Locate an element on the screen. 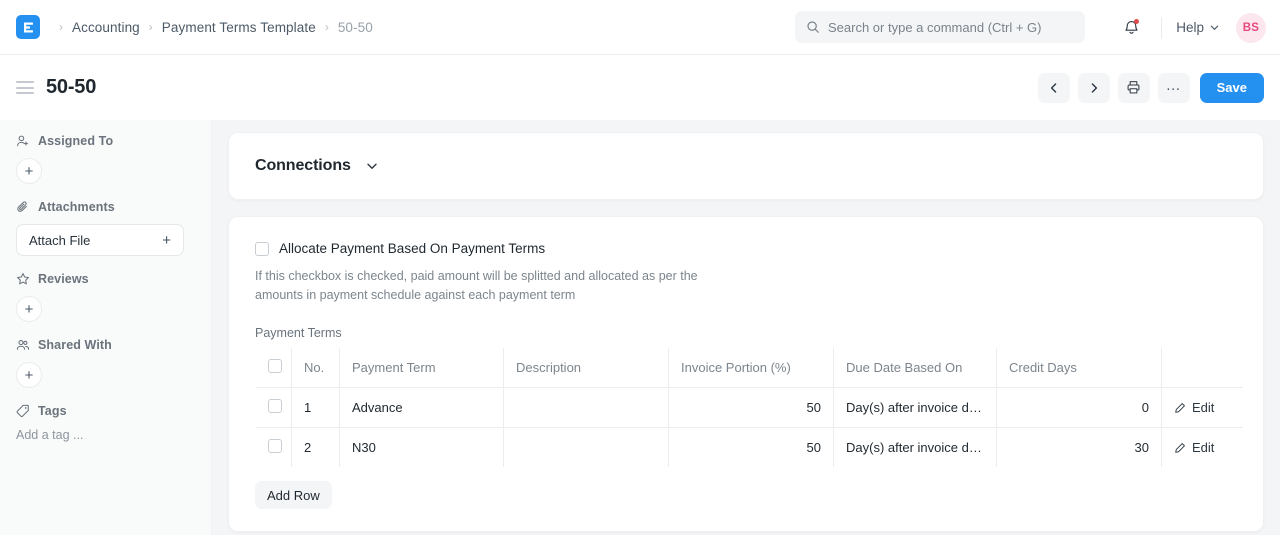  shared-with-header: Shared With is located at coordinates (105, 345).